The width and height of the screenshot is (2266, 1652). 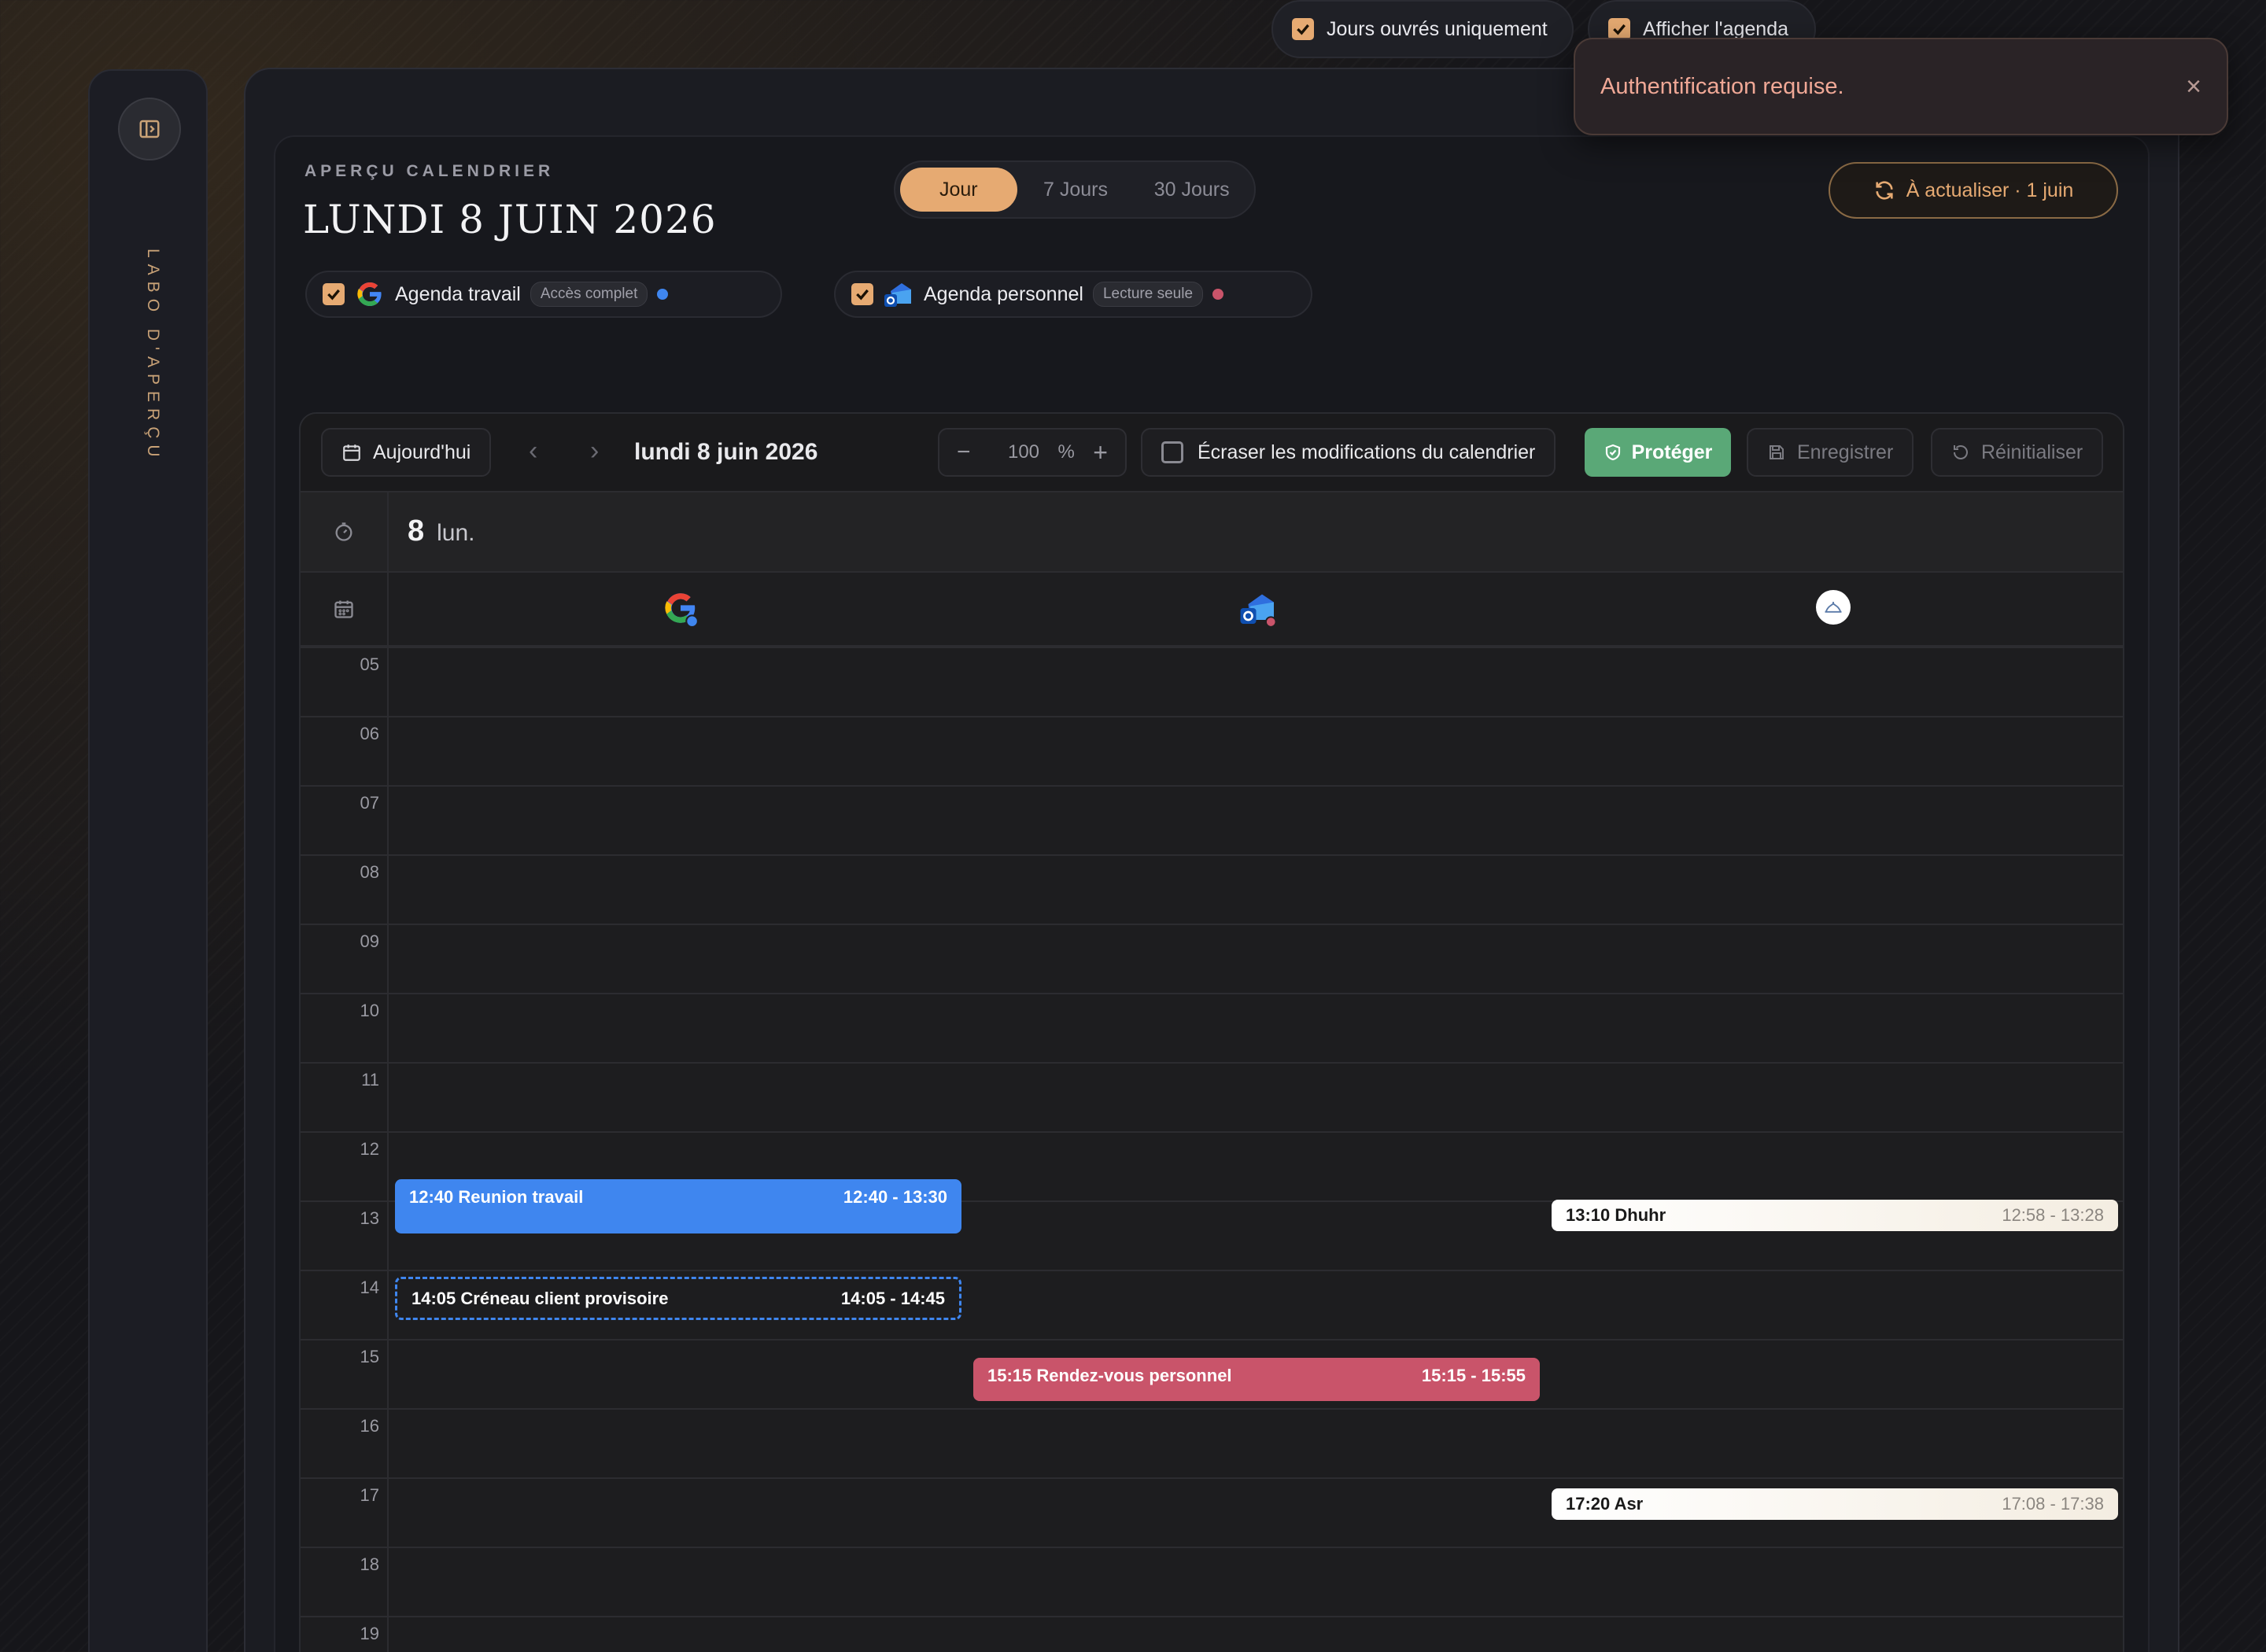 I want to click on calendar-personal-name: Agenda personnel, so click(x=1003, y=293).